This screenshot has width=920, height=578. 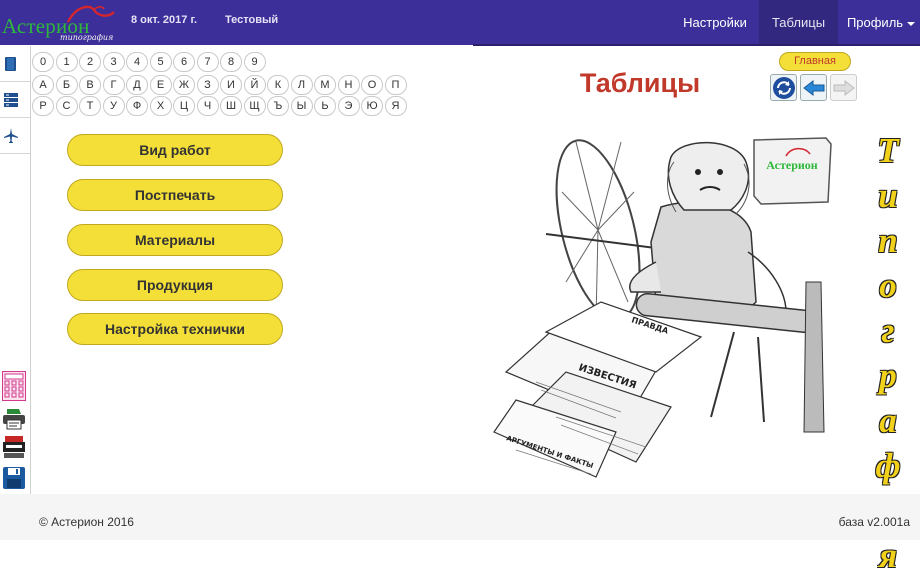 I want to click on sidebar-item-book, so click(x=15, y=64).